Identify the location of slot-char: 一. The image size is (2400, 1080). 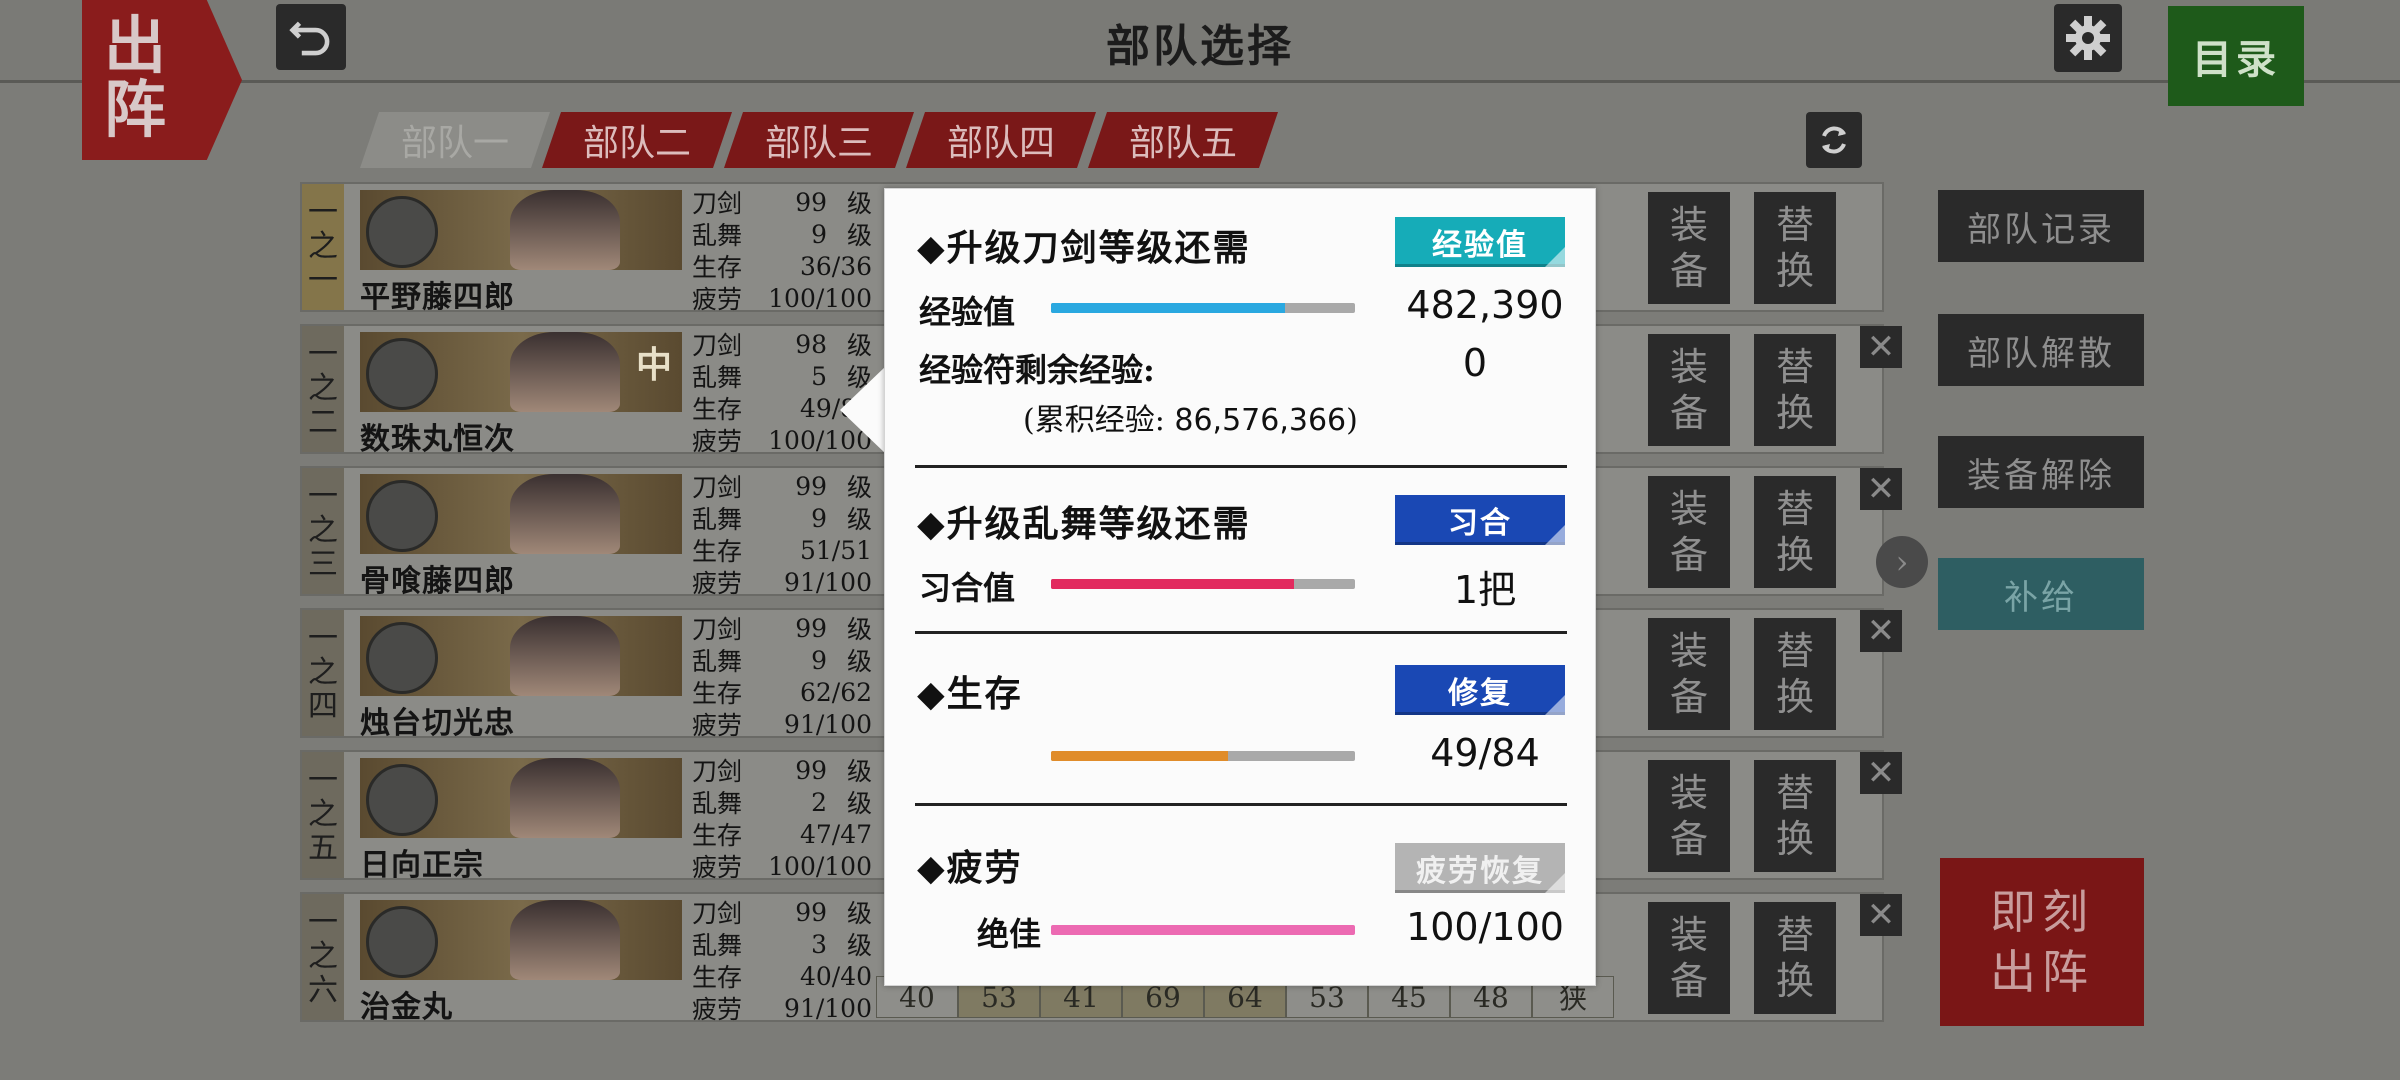
(323, 212).